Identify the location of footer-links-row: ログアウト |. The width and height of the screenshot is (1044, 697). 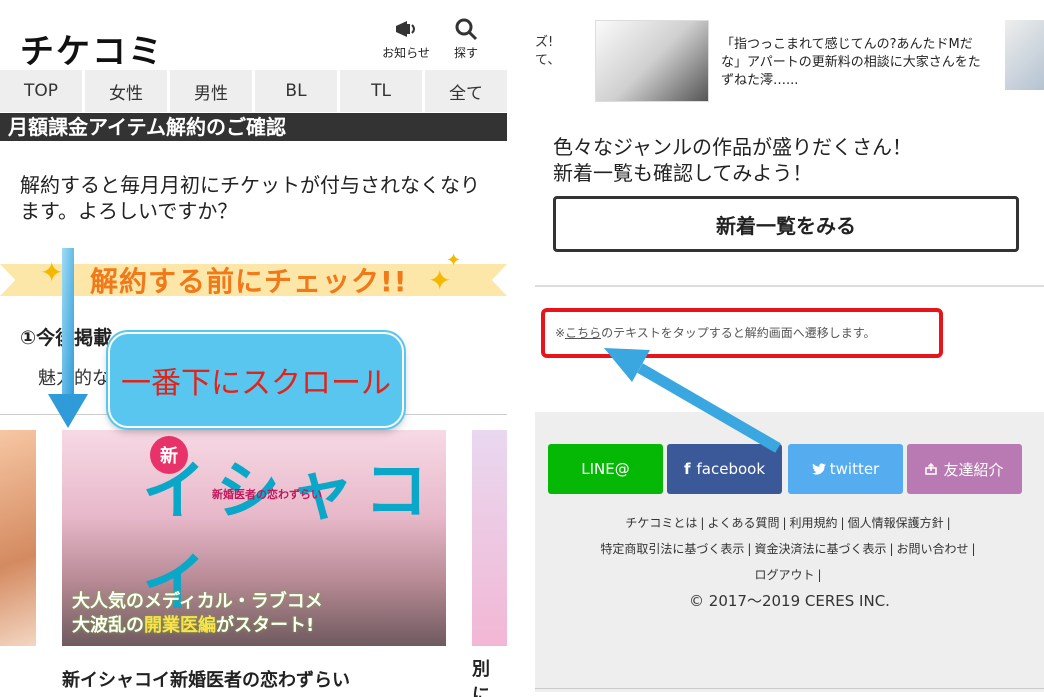
(788, 575).